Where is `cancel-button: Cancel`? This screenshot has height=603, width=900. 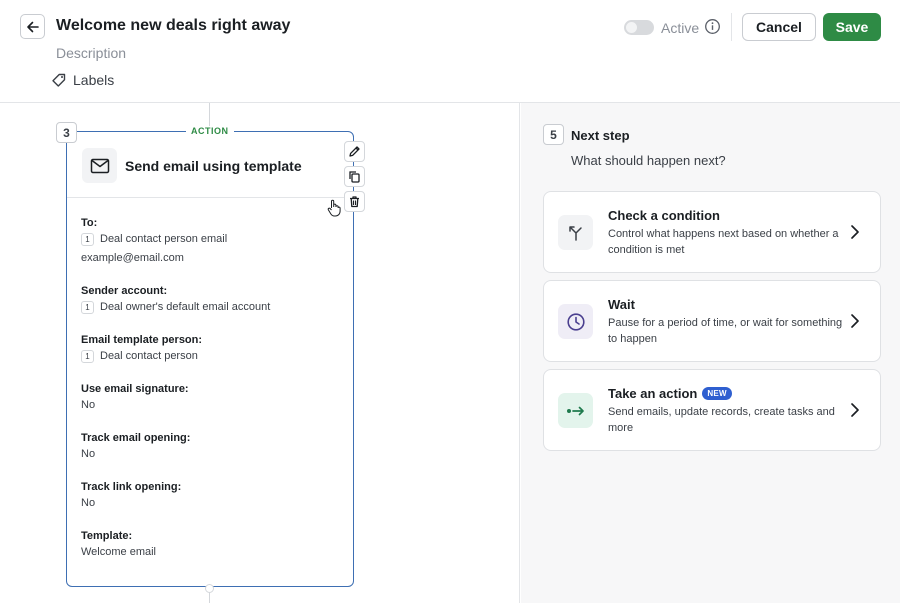
cancel-button: Cancel is located at coordinates (779, 27).